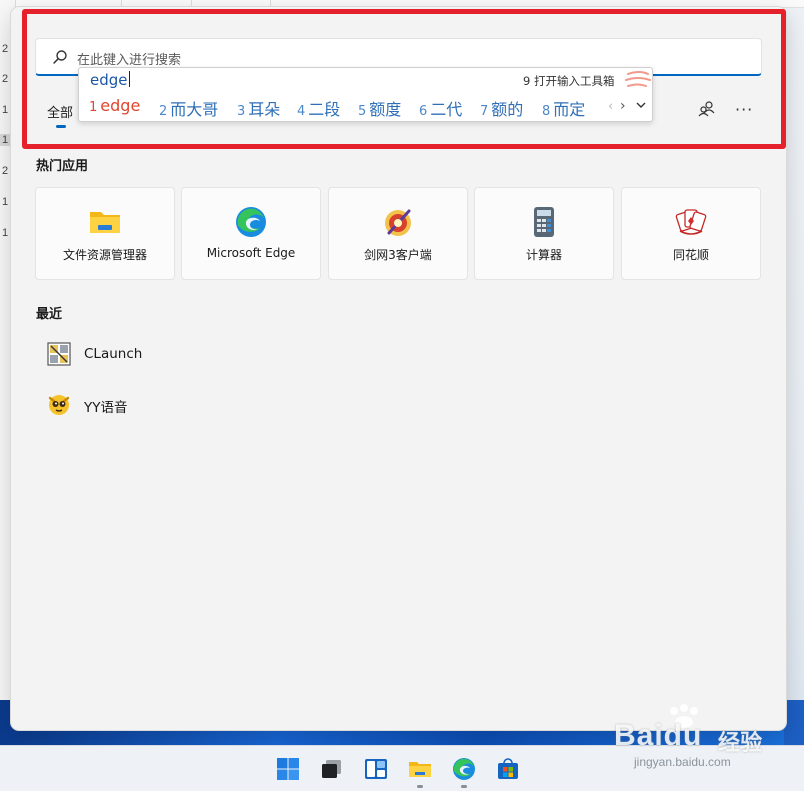  Describe the element at coordinates (104, 255) in the screenshot. I see `app-label: 文件资源管理器` at that location.